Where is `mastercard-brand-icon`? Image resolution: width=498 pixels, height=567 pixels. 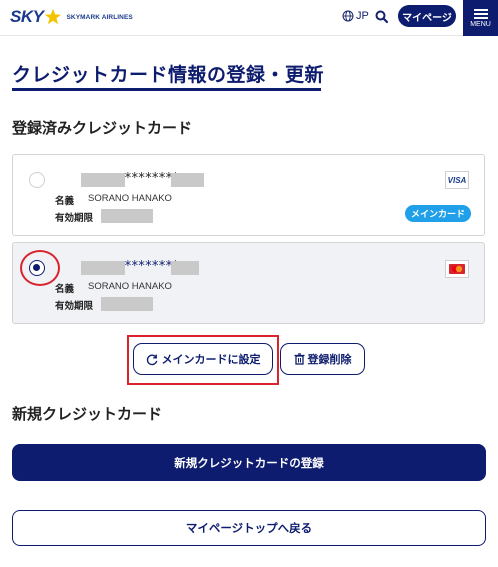
mastercard-brand-icon is located at coordinates (457, 269).